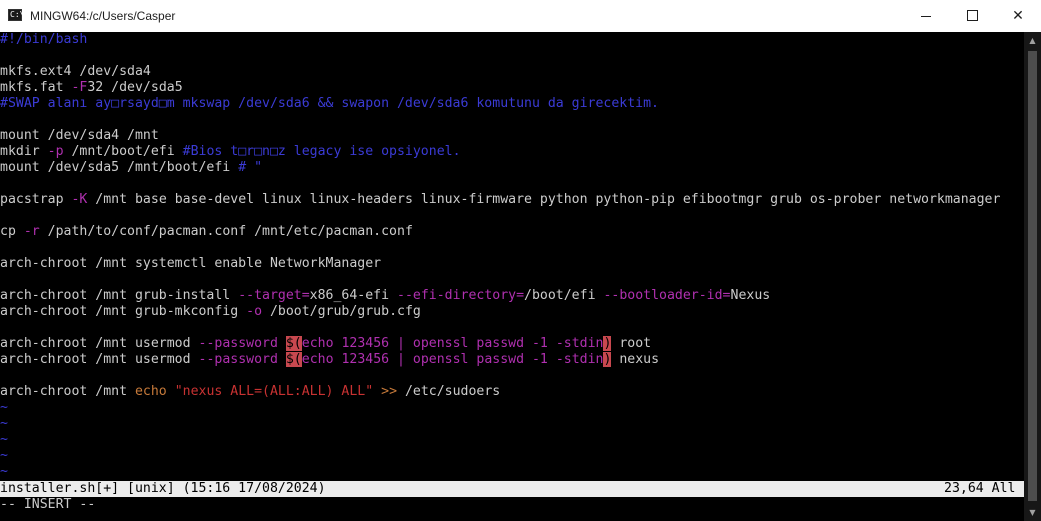  What do you see at coordinates (31, 231) in the screenshot?
I see `code-token: -r` at bounding box center [31, 231].